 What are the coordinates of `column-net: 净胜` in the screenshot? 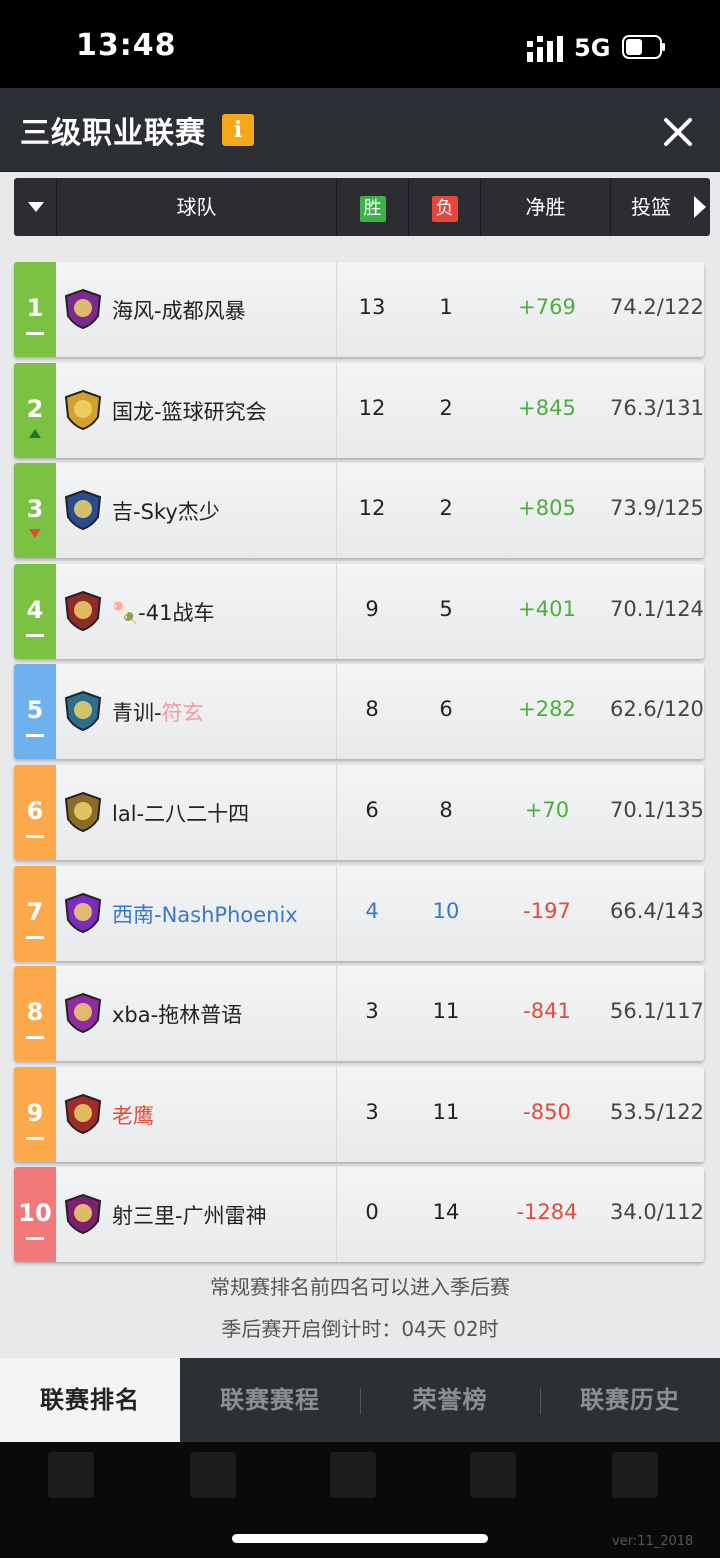 It's located at (546, 207).